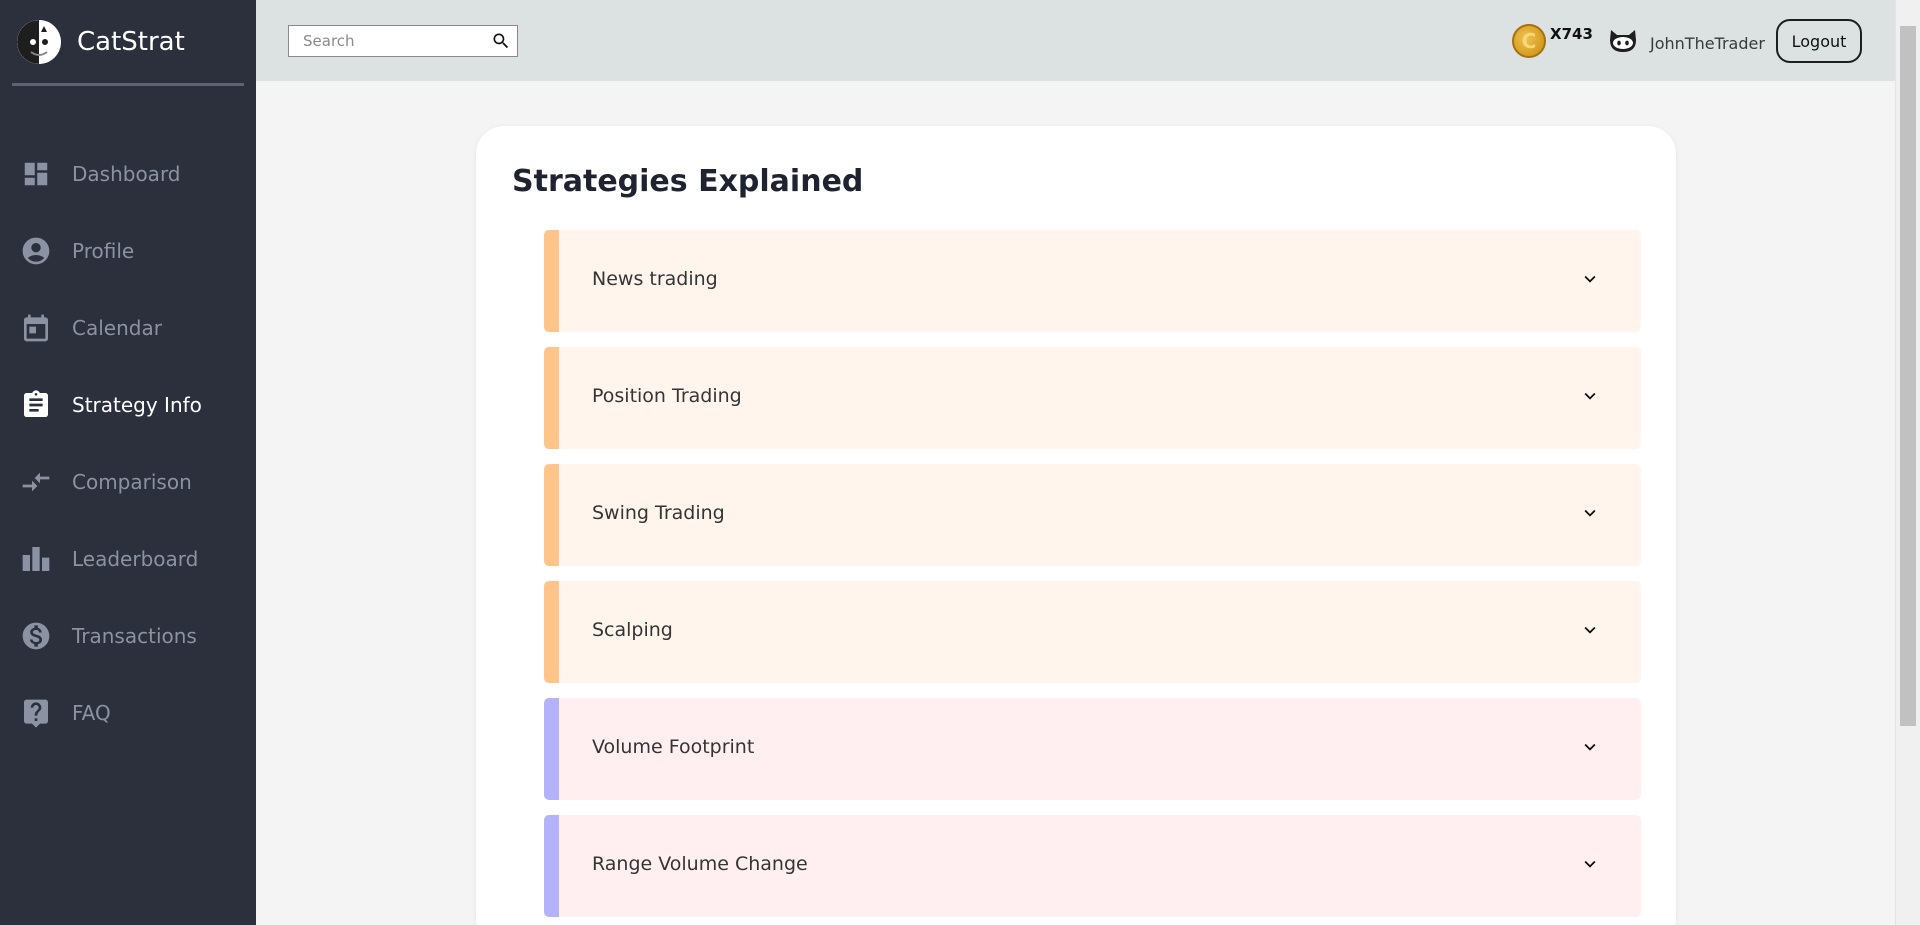 This screenshot has height=925, width=1920. Describe the element at coordinates (135, 558) in the screenshot. I see `sidebar-item-label: Leaderboard` at that location.